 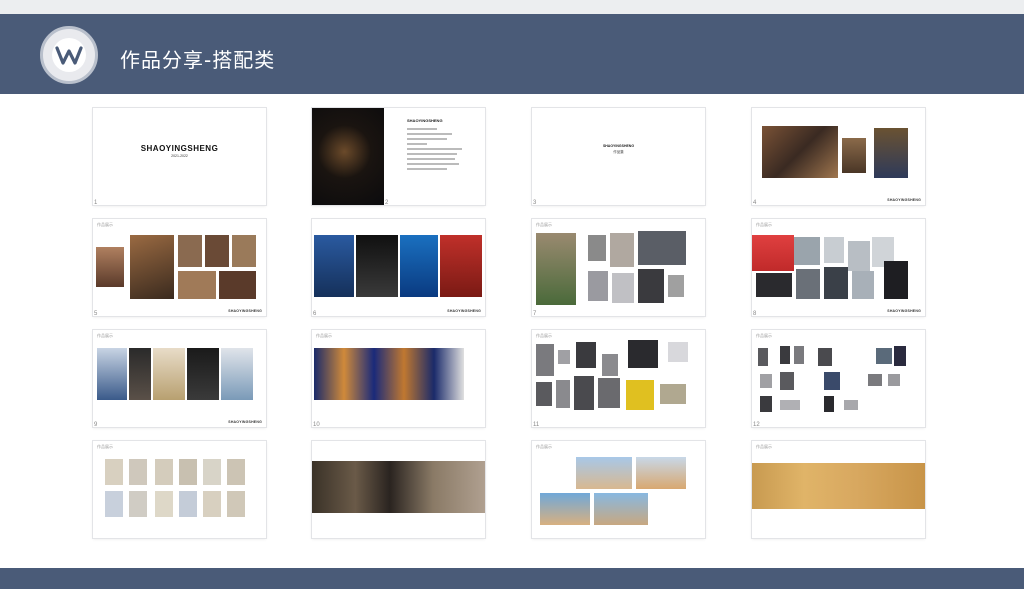 I want to click on slide-thumbnail-6: SHAOYINGSHENG 6, so click(x=398, y=267).